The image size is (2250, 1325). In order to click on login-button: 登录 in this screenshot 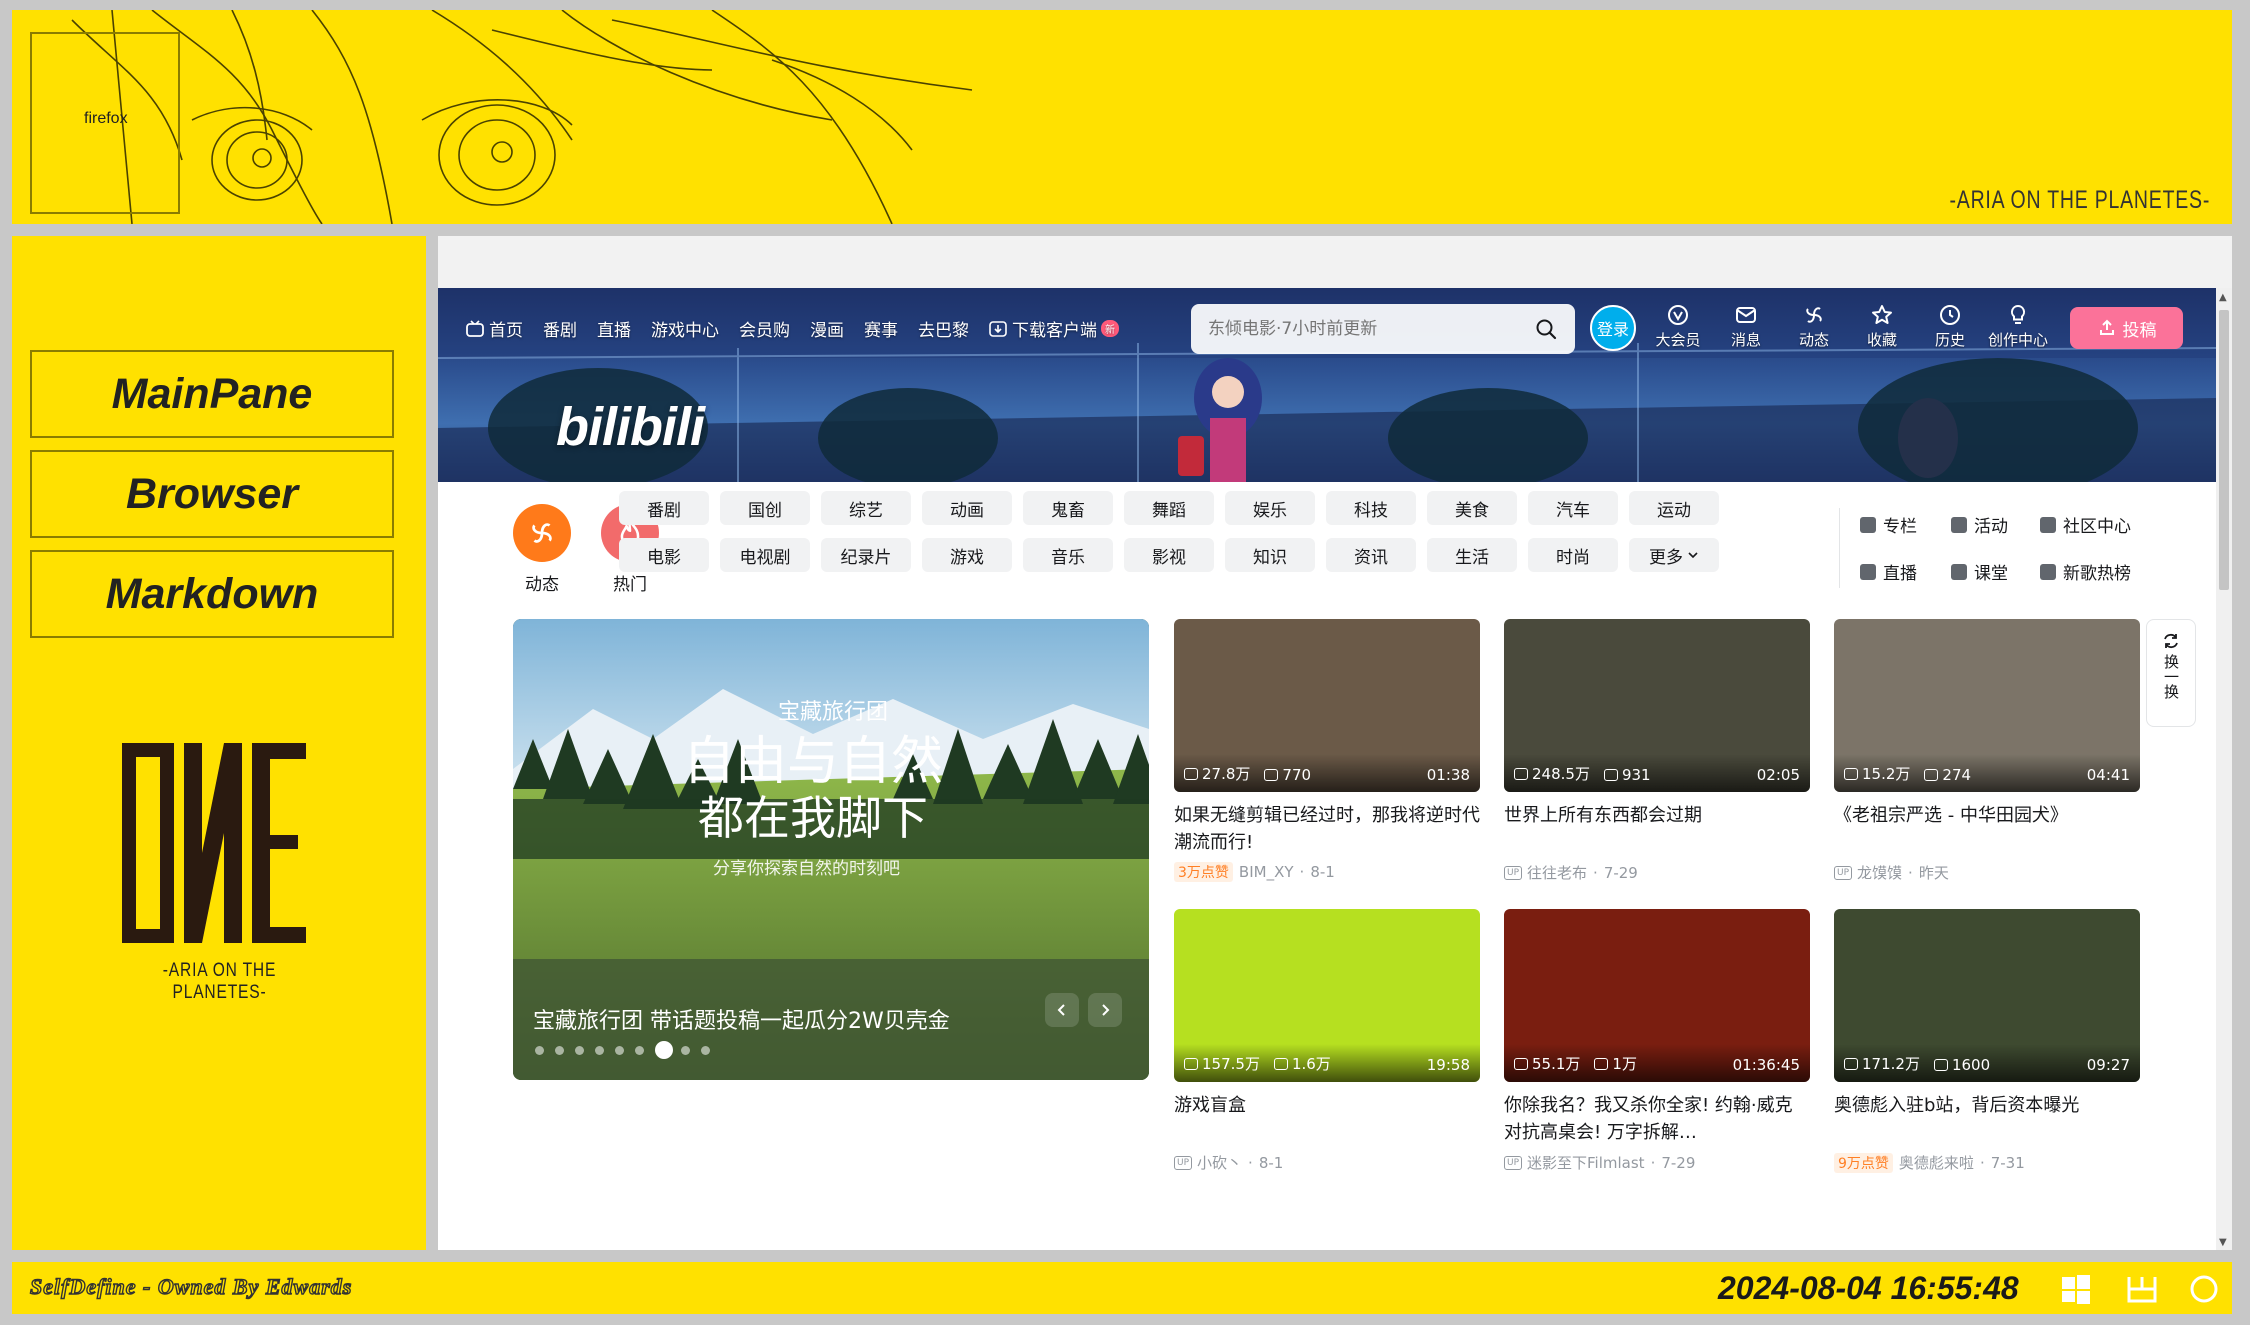, I will do `click(1613, 328)`.